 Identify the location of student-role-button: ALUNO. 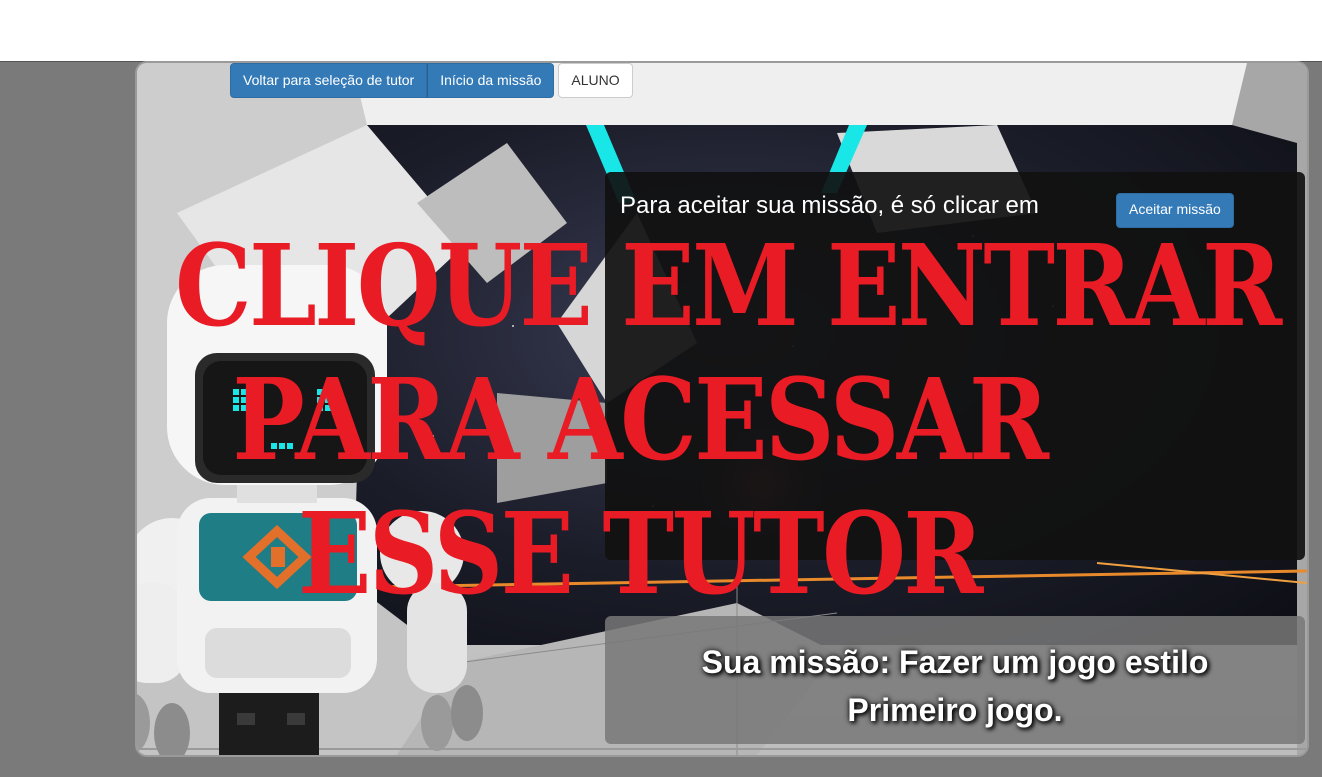
(595, 80).